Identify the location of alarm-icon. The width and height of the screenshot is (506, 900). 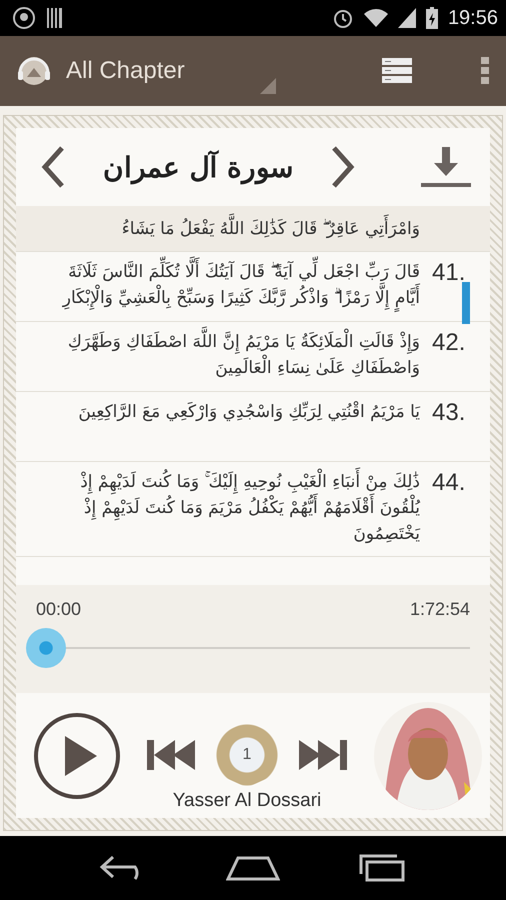
(343, 18).